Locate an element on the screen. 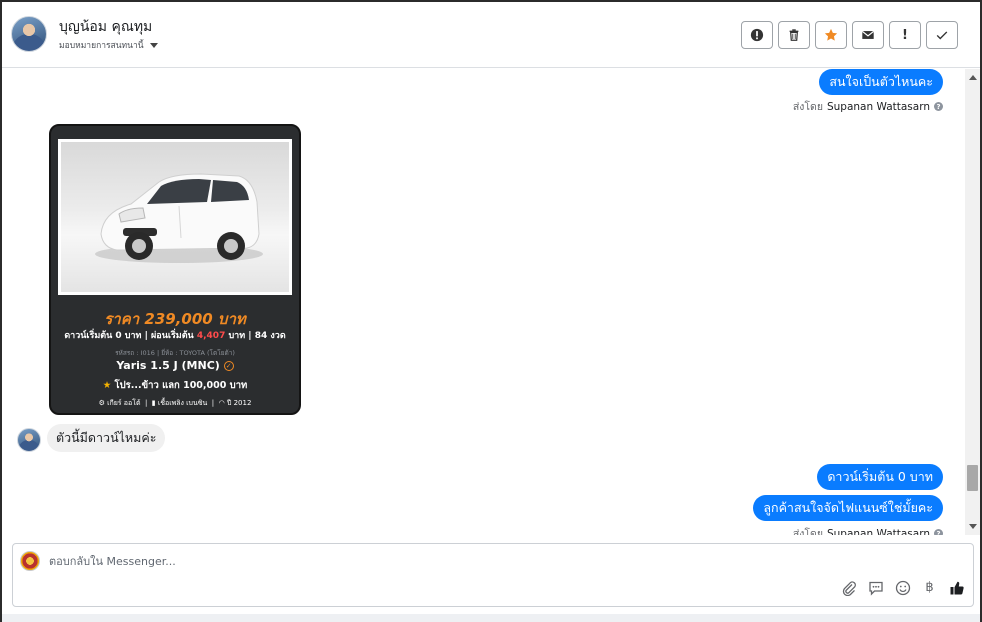  exclamation-icon: ! is located at coordinates (905, 35).